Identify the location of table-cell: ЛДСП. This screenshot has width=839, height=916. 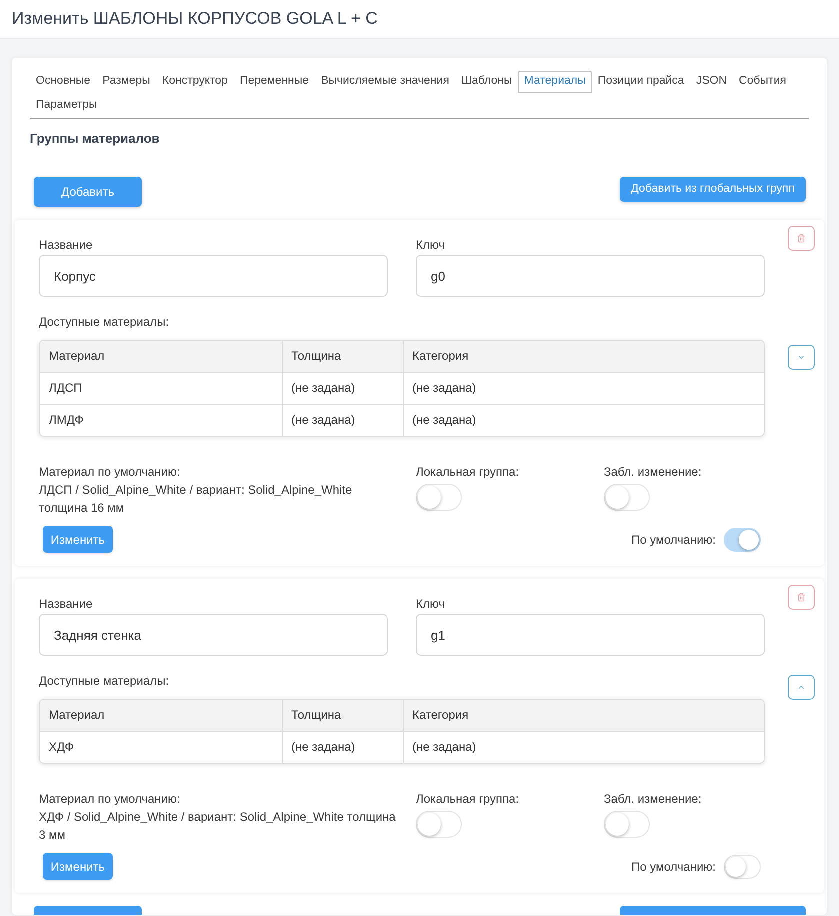
(161, 388).